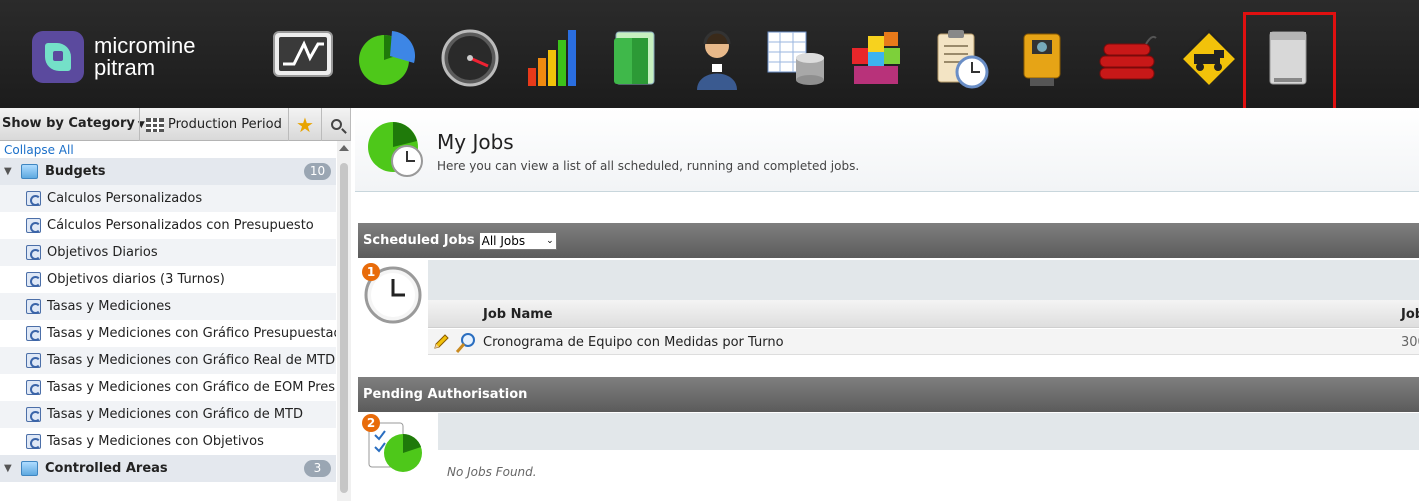 The height and width of the screenshot is (501, 1419). I want to click on column-job: Job, so click(1410, 314).